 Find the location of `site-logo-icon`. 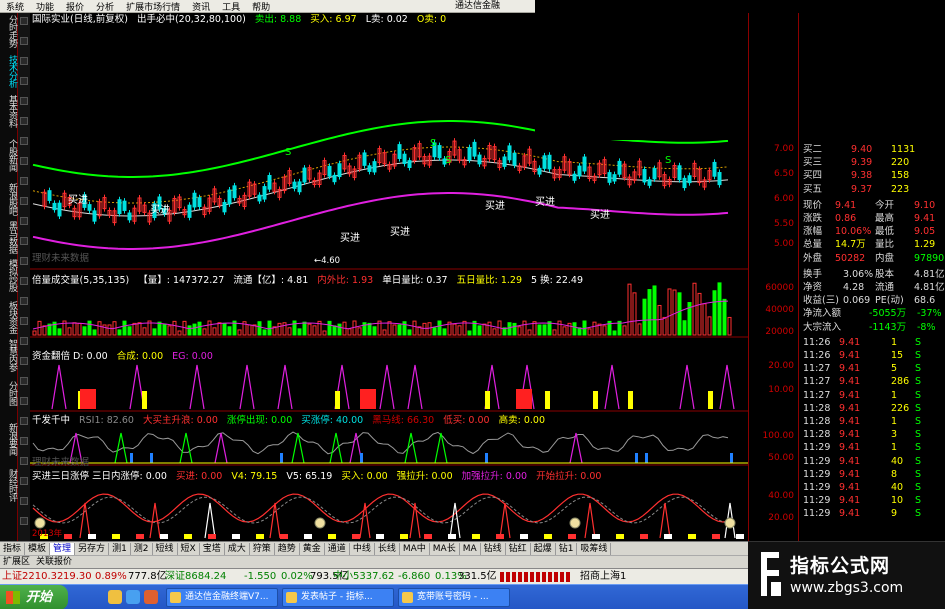

site-logo-icon is located at coordinates (771, 574).